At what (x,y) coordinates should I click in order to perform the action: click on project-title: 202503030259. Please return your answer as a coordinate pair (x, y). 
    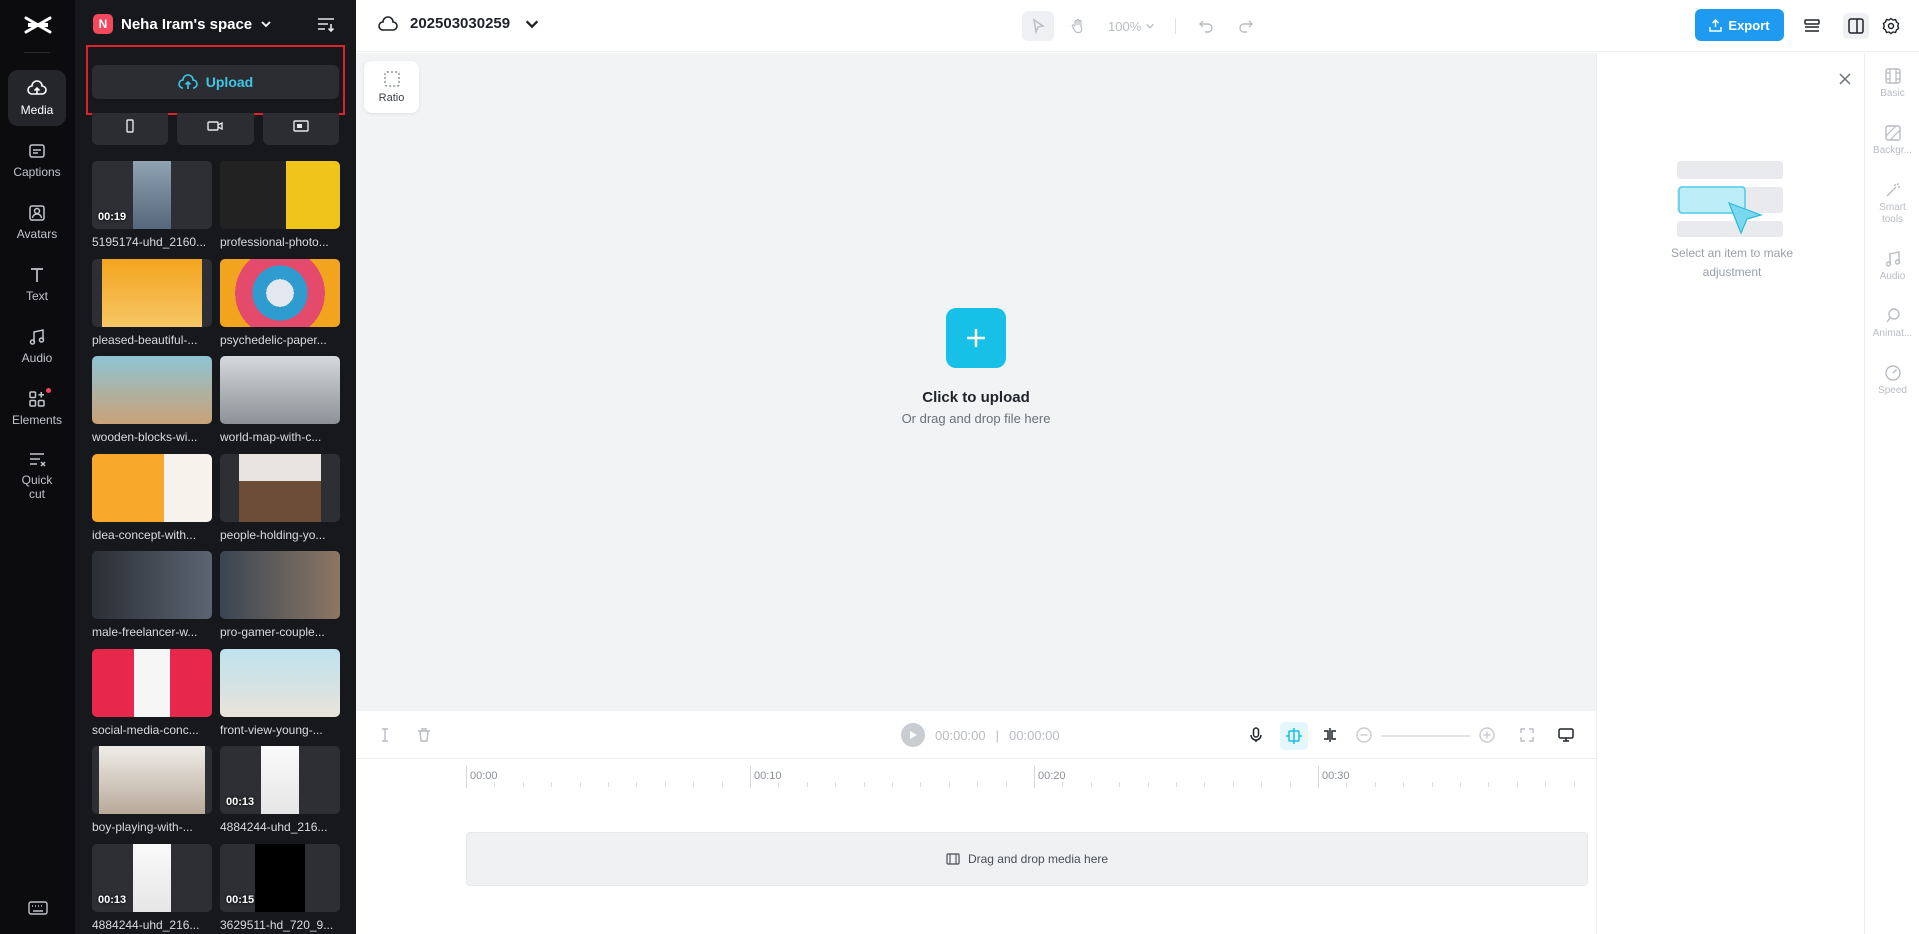
    Looking at the image, I should click on (460, 23).